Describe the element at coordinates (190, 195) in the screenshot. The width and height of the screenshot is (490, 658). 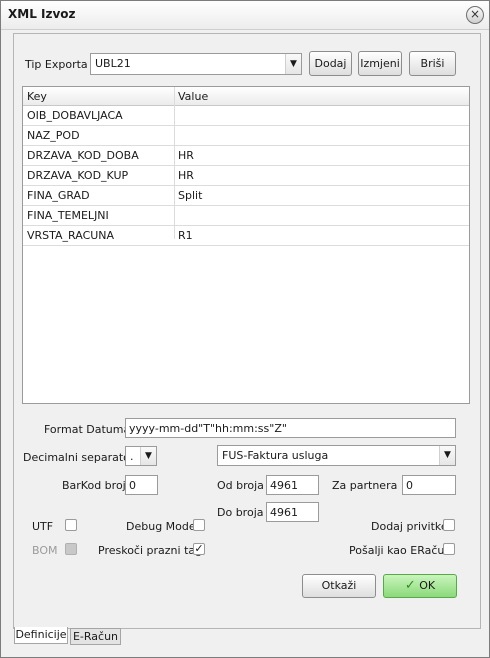
I see `row-value: Split` at that location.